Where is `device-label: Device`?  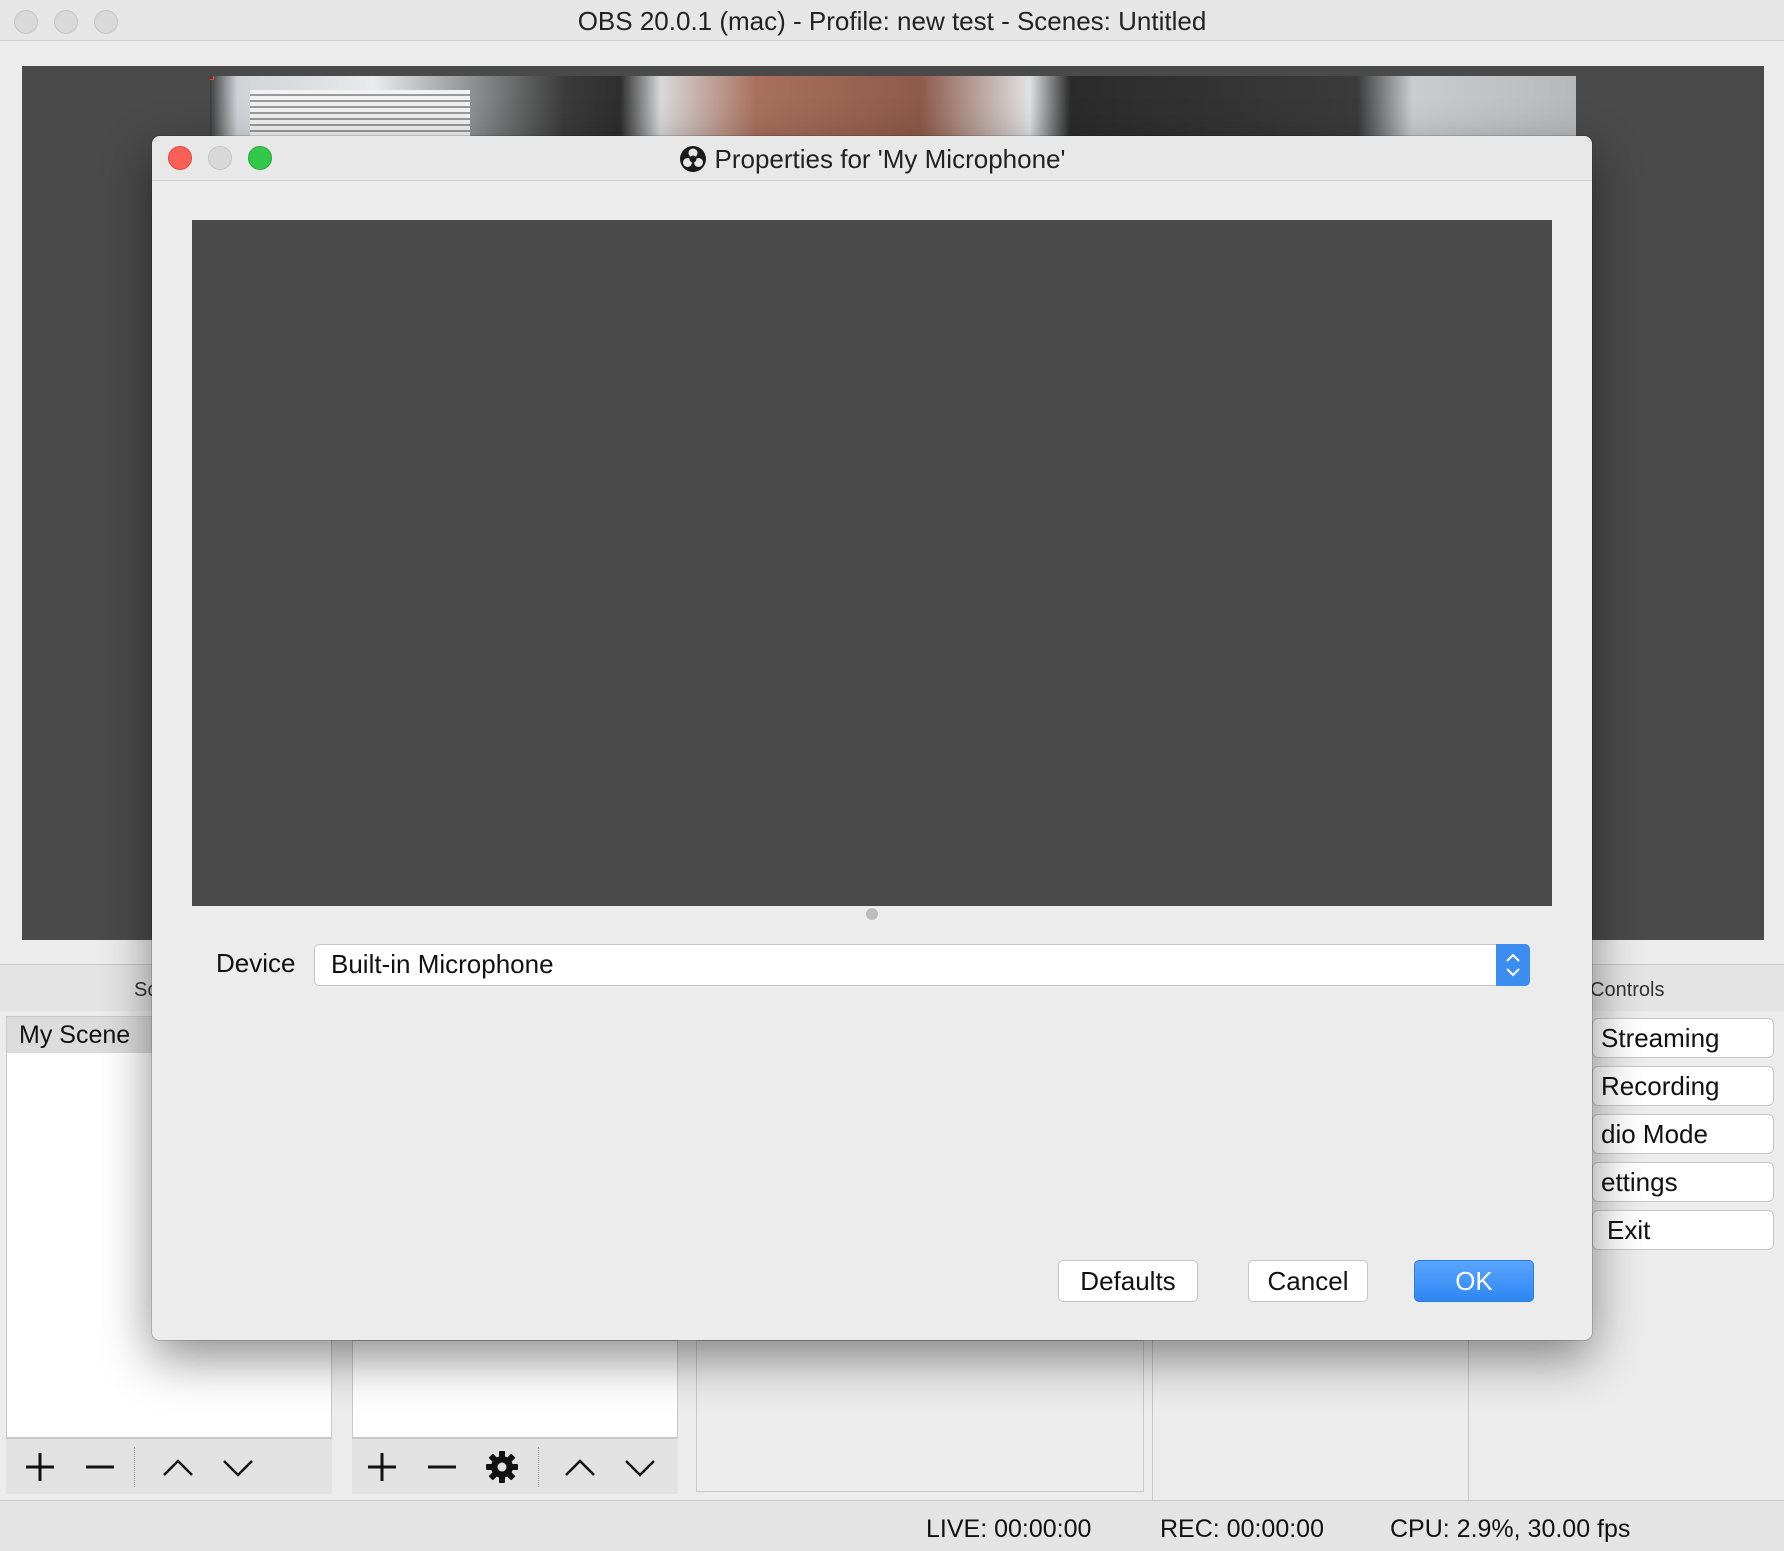
device-label: Device is located at coordinates (256, 963).